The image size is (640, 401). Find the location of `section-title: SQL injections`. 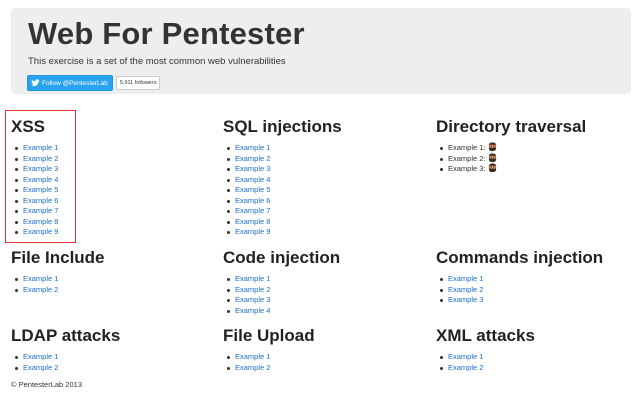

section-title: SQL injections is located at coordinates (282, 126).